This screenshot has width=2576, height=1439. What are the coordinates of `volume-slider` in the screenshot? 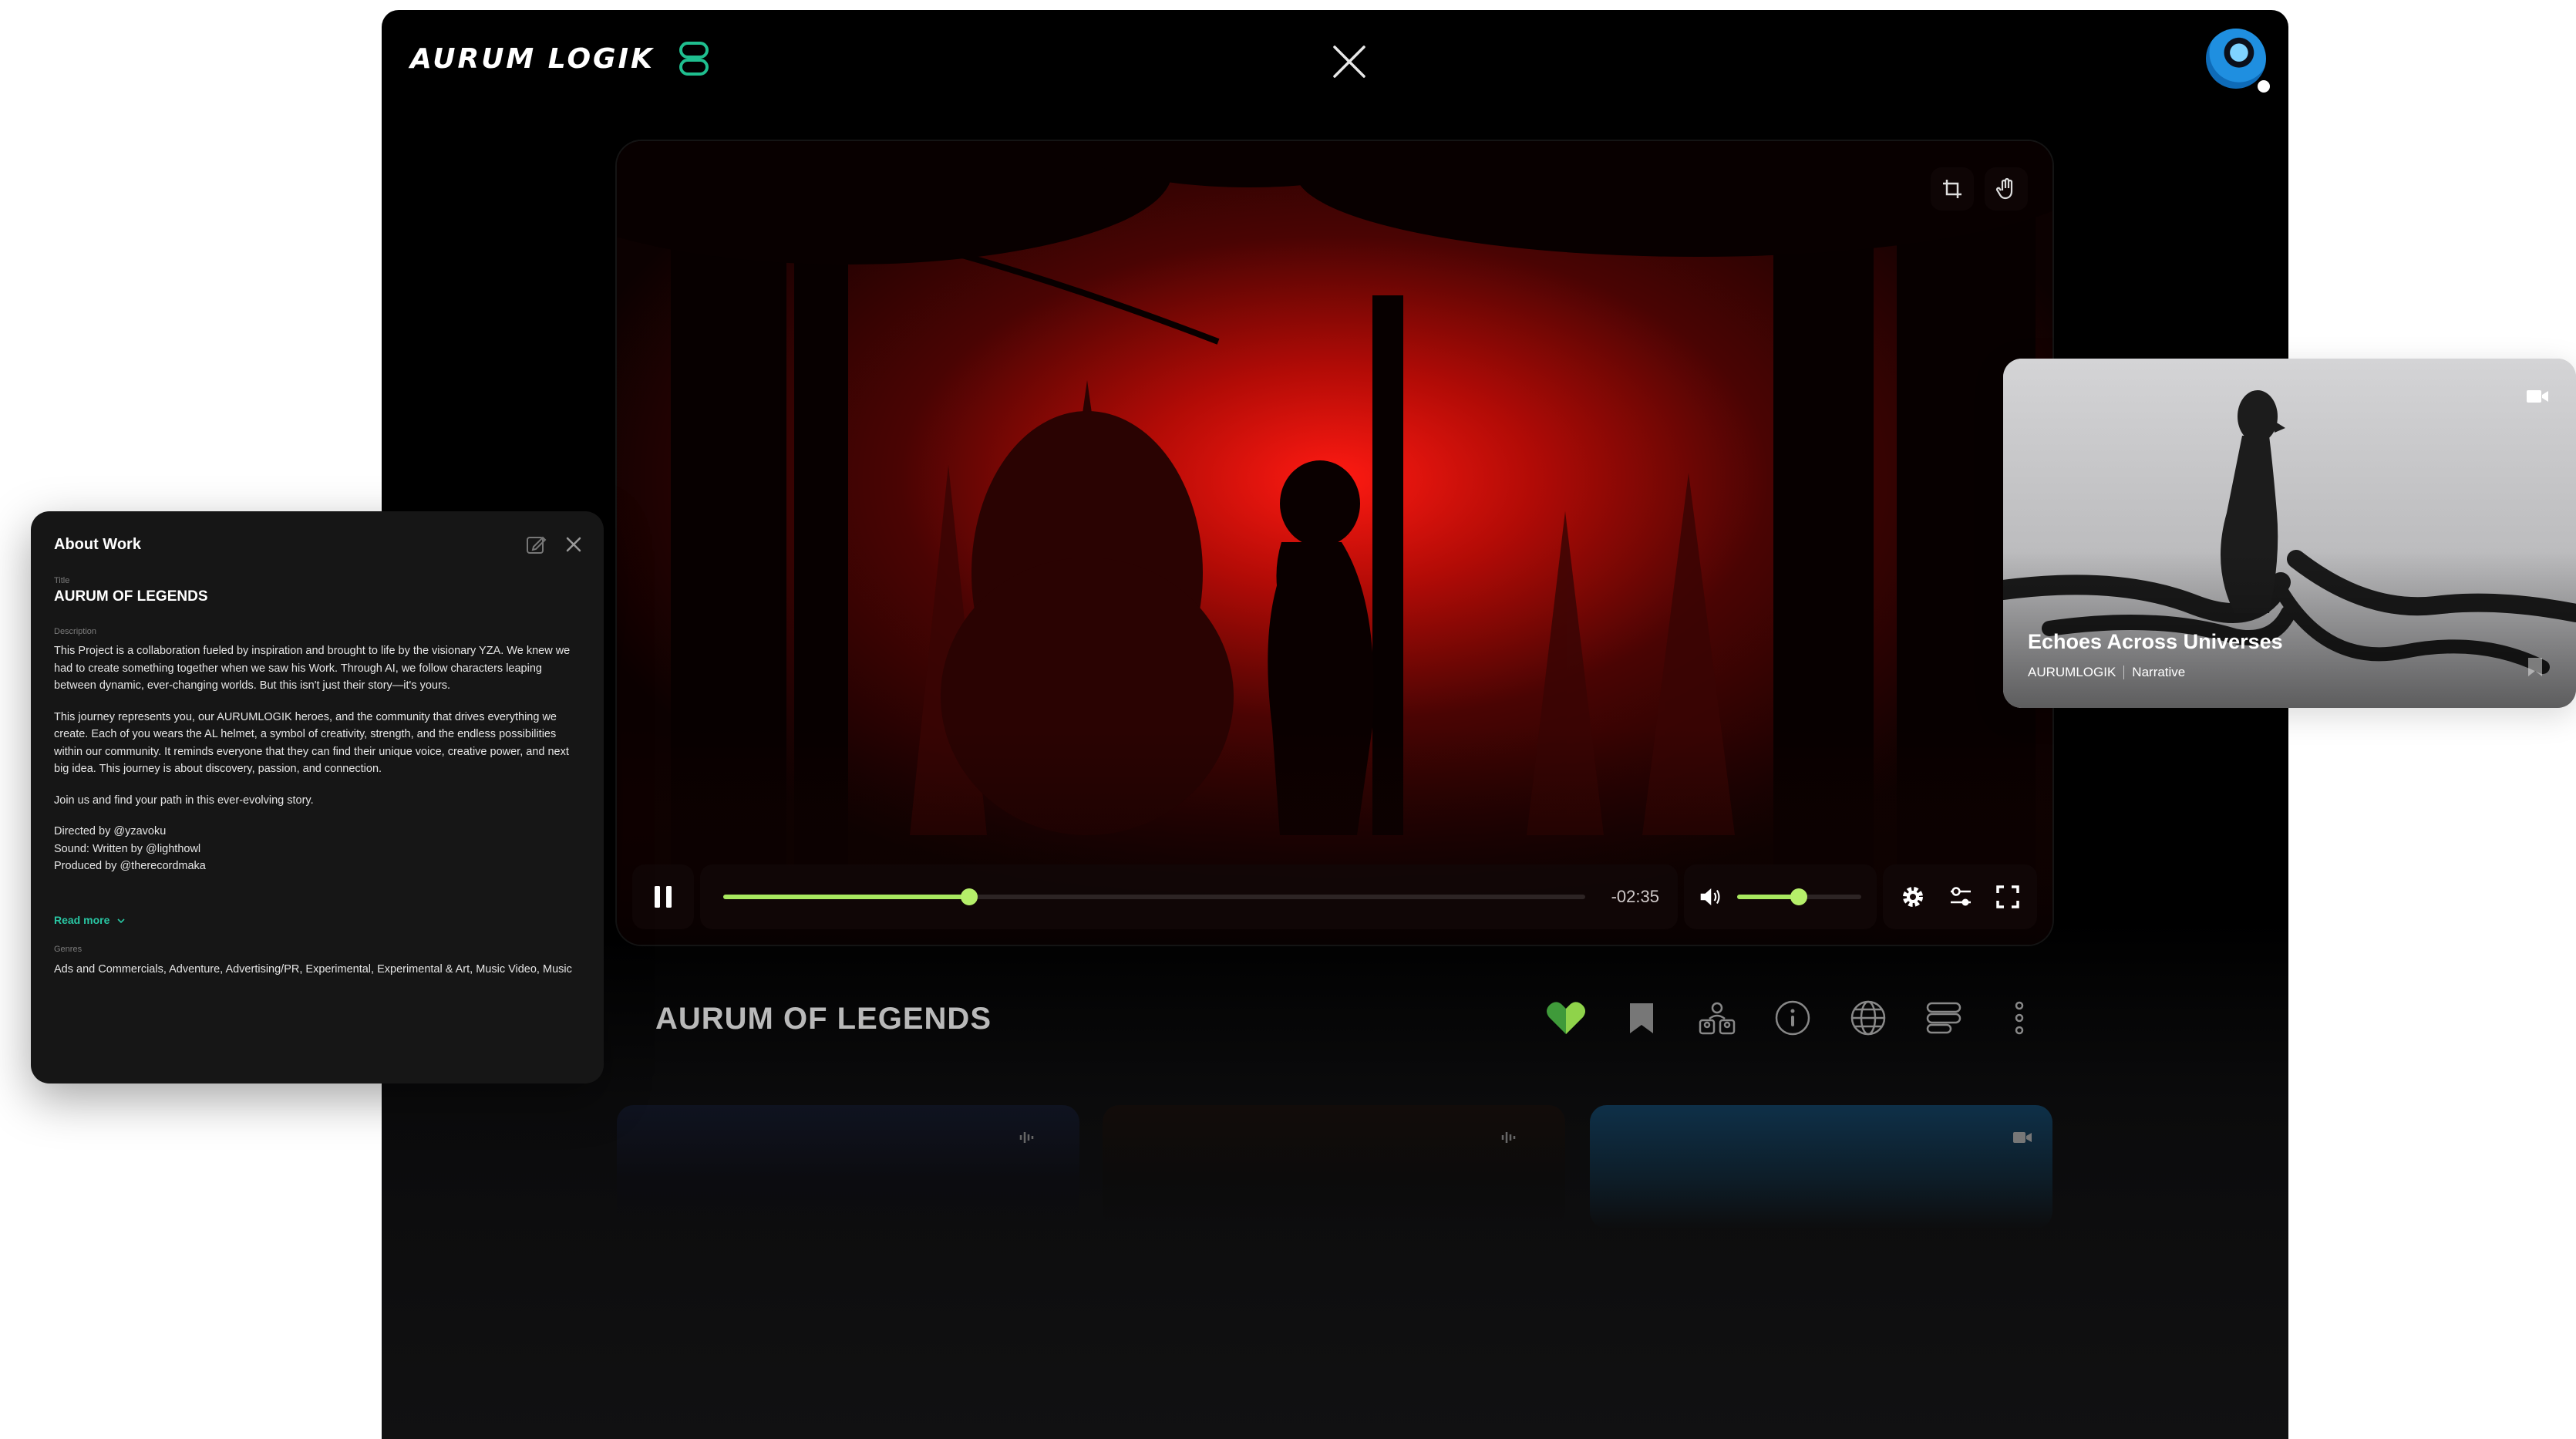 It's located at (1799, 896).